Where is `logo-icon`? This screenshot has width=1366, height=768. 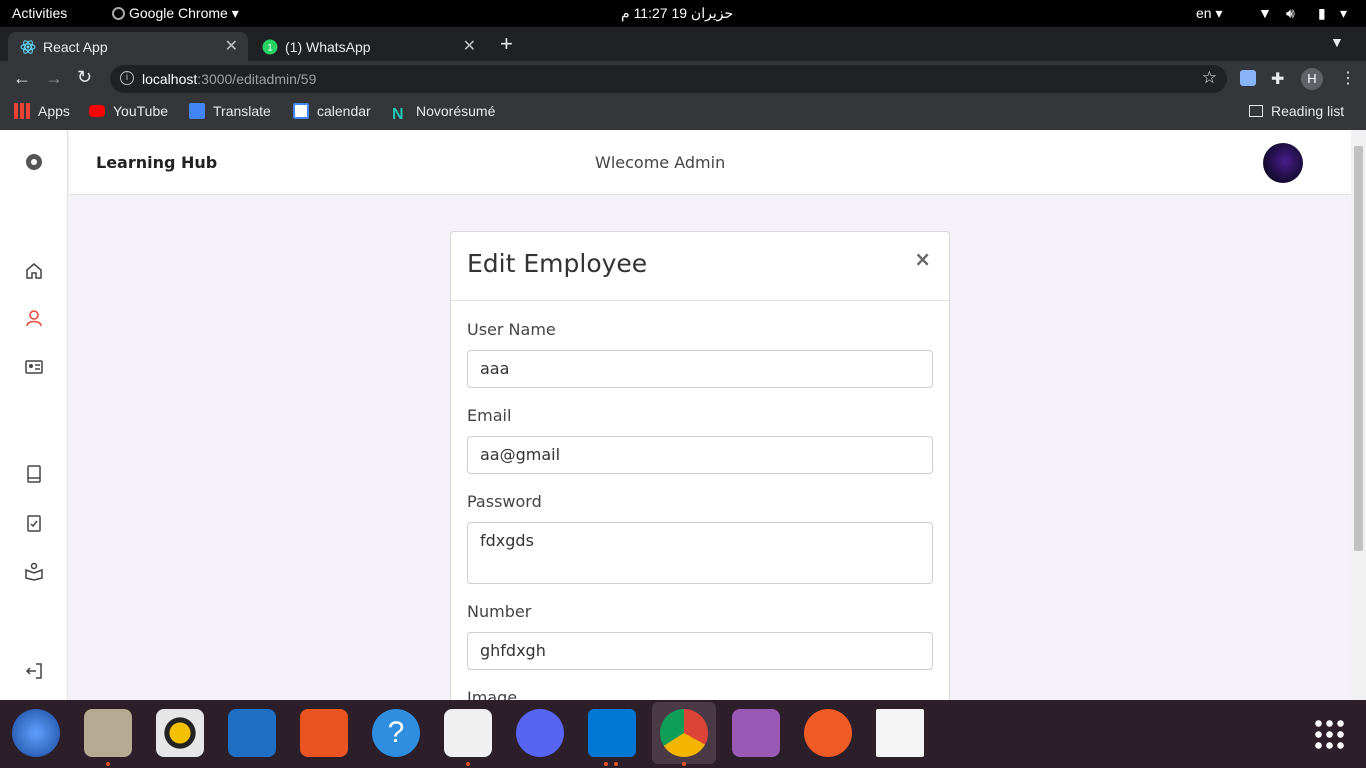 logo-icon is located at coordinates (34, 162).